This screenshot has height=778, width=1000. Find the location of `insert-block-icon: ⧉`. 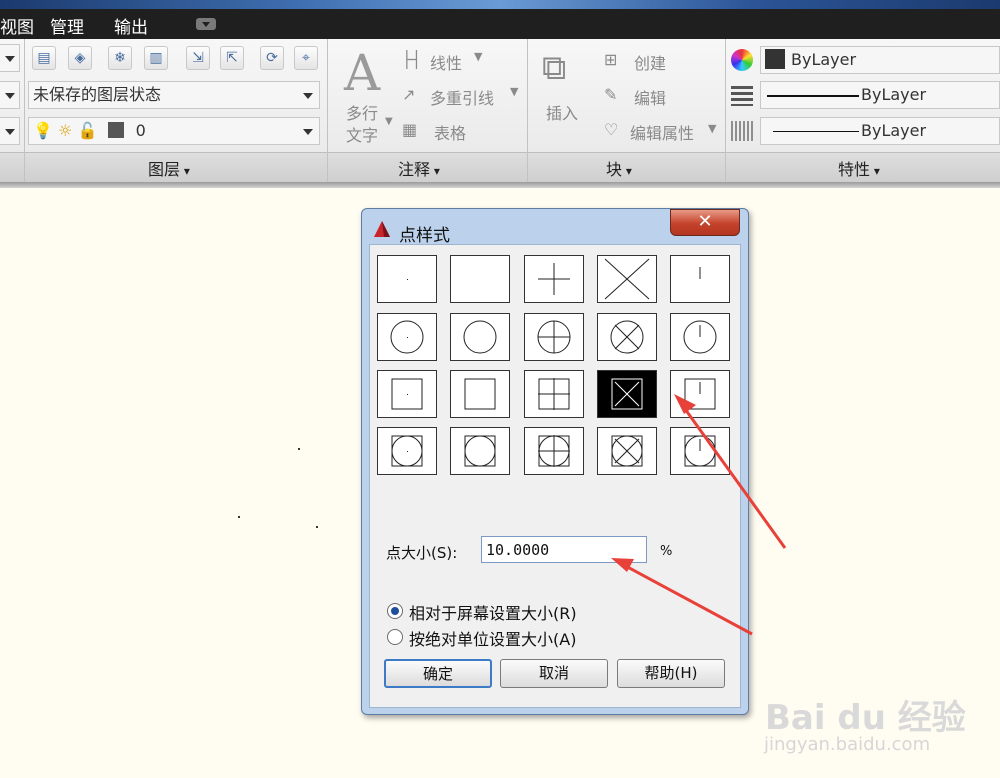

insert-block-icon: ⧉ is located at coordinates (554, 68).